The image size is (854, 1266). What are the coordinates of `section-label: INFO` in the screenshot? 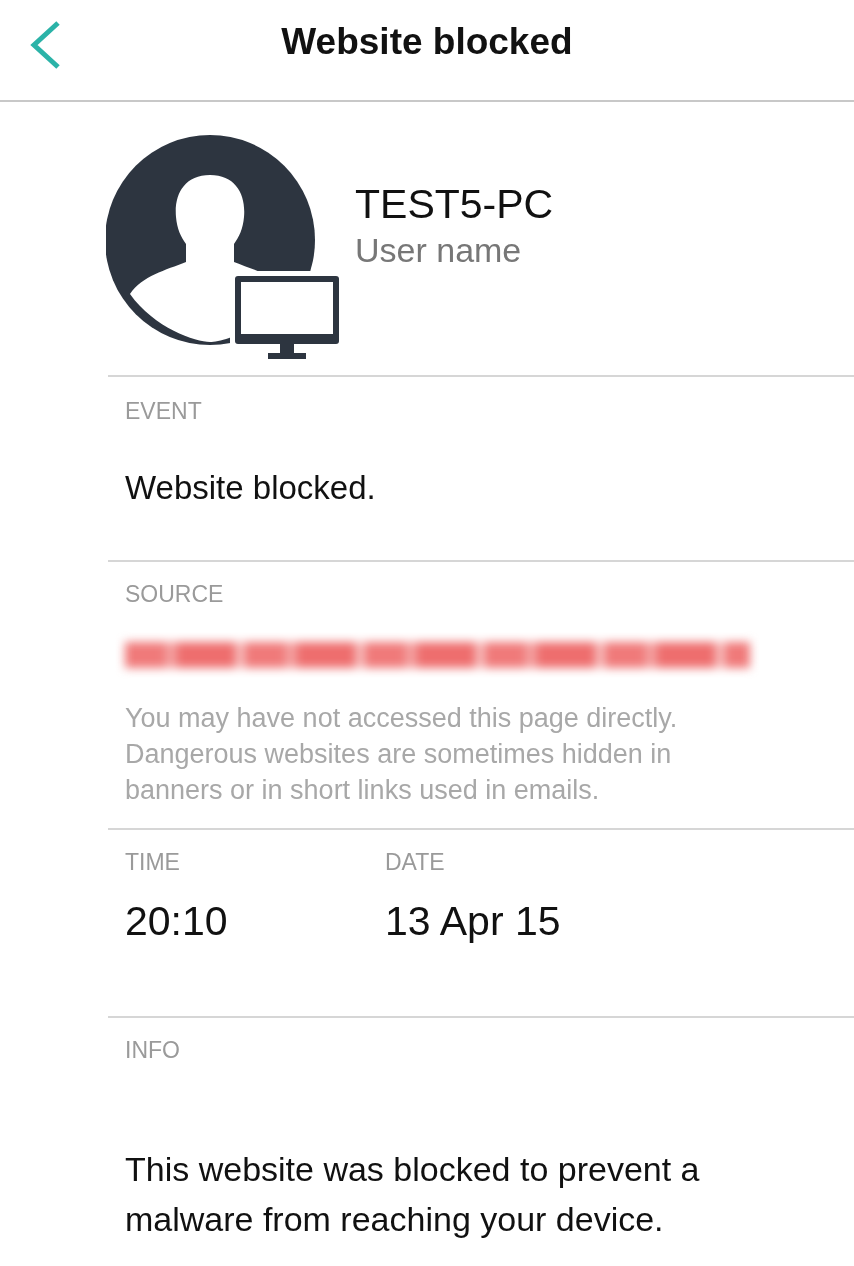 It's located at (153, 1050).